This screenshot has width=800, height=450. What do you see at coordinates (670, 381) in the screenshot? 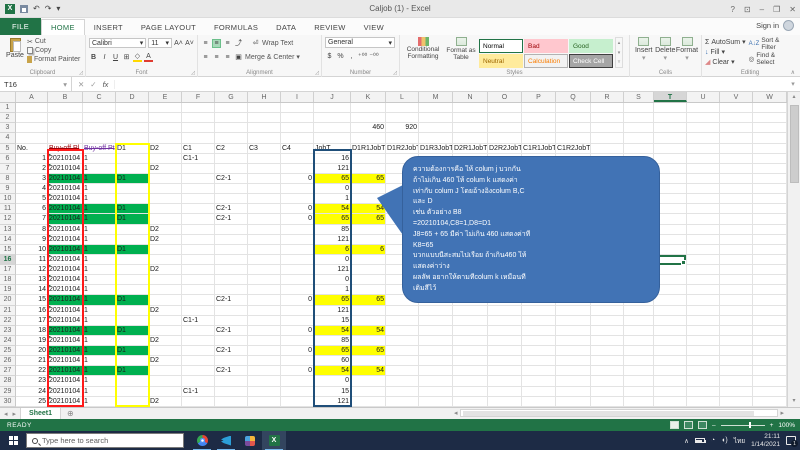
I see `cell-T28` at bounding box center [670, 381].